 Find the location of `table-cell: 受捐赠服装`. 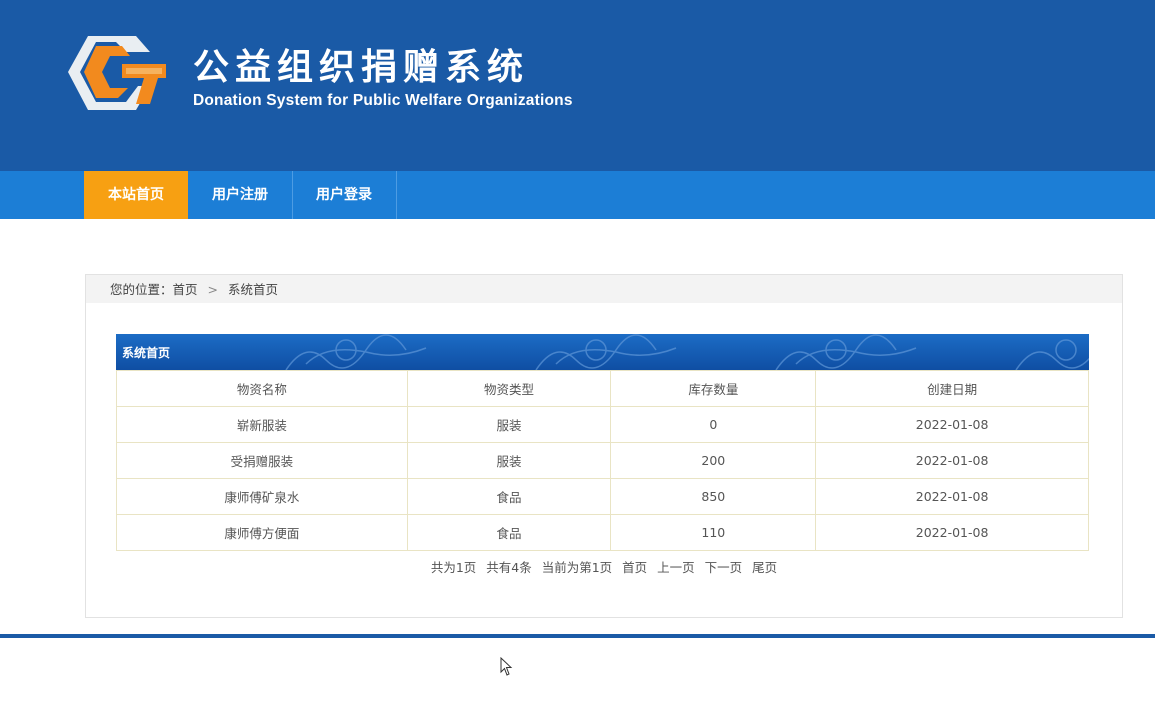

table-cell: 受捐赠服装 is located at coordinates (262, 460).